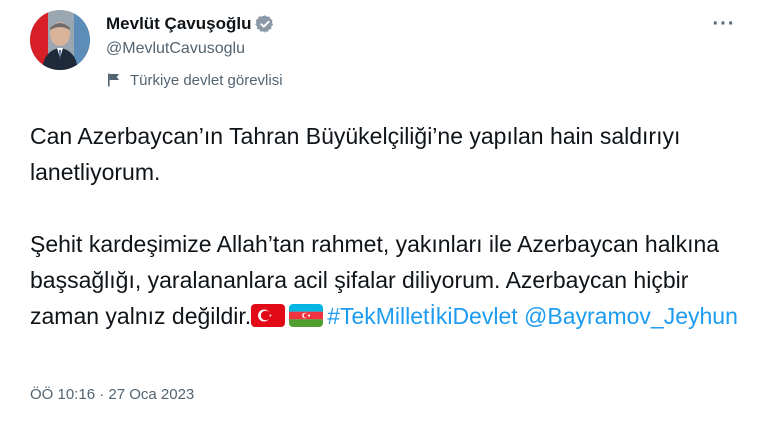 The height and width of the screenshot is (425, 770). Describe the element at coordinates (178, 24) in the screenshot. I see `author-name: Mevlüt Çavuşoğlu` at that location.